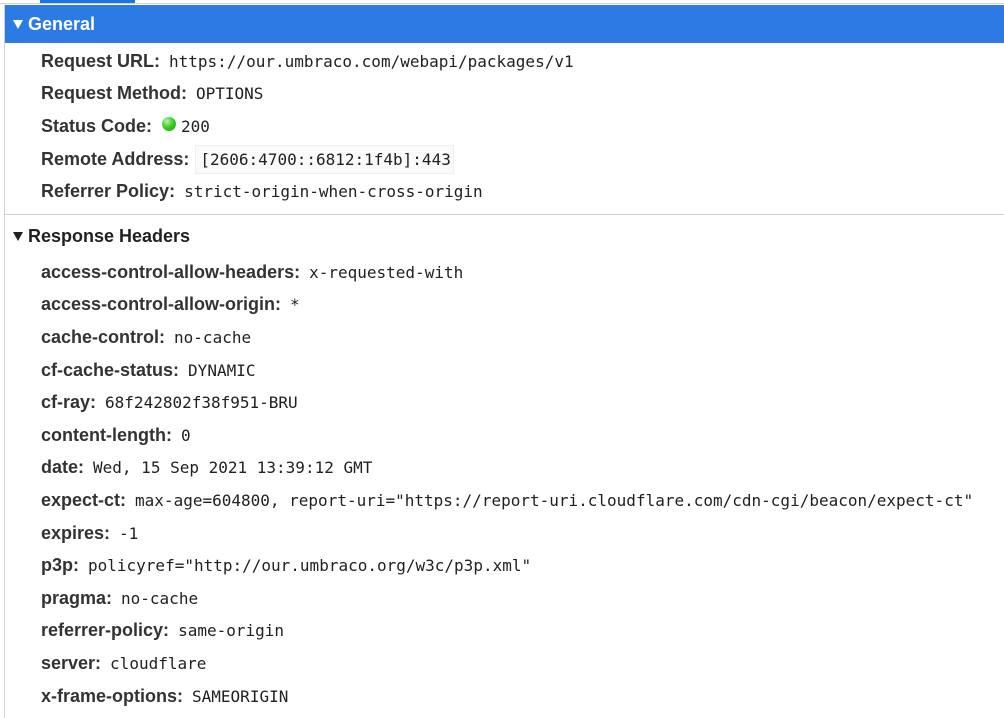  I want to click on status-code-row: Status Code: 200, so click(307, 126).